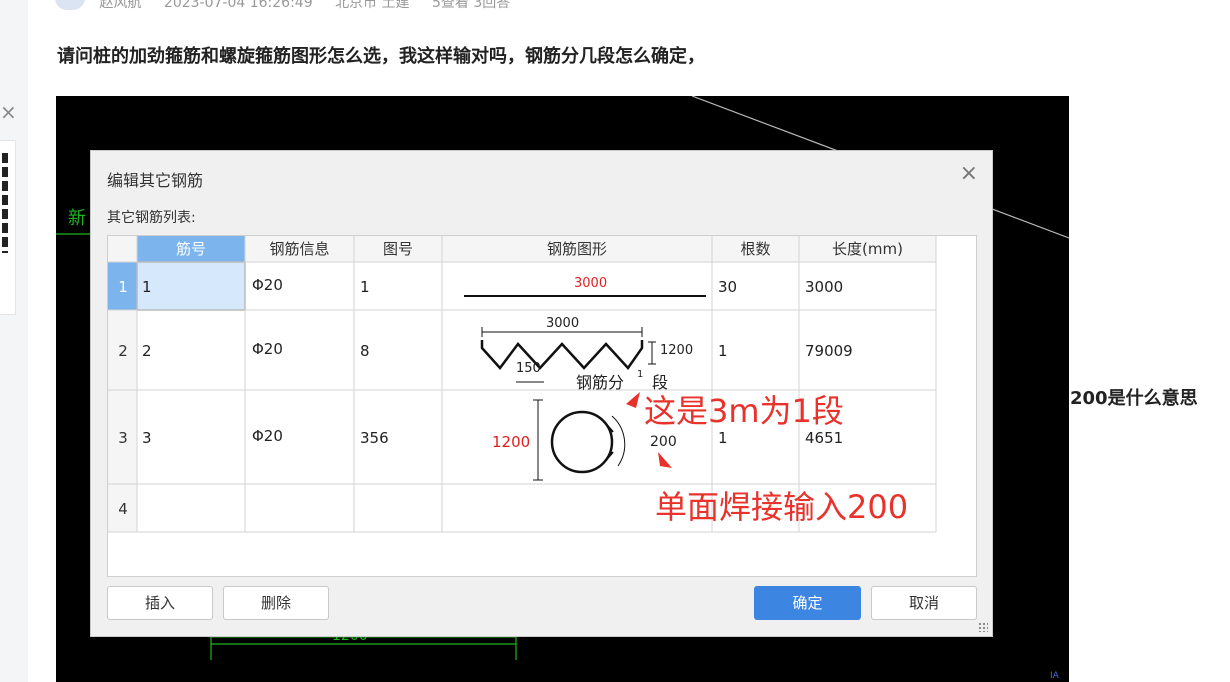  Describe the element at coordinates (677, 350) in the screenshot. I see `spiral-height-label: 1200` at that location.